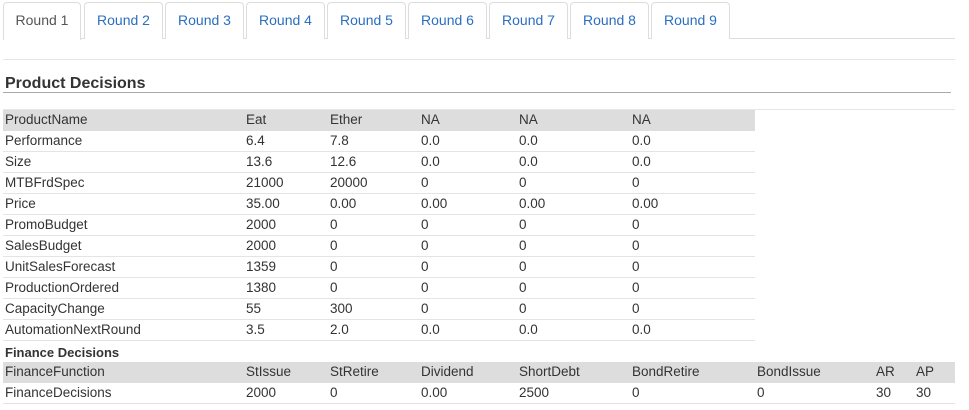 This screenshot has width=969, height=410. Describe the element at coordinates (789, 371) in the screenshot. I see `column-header: BondIssue` at that location.